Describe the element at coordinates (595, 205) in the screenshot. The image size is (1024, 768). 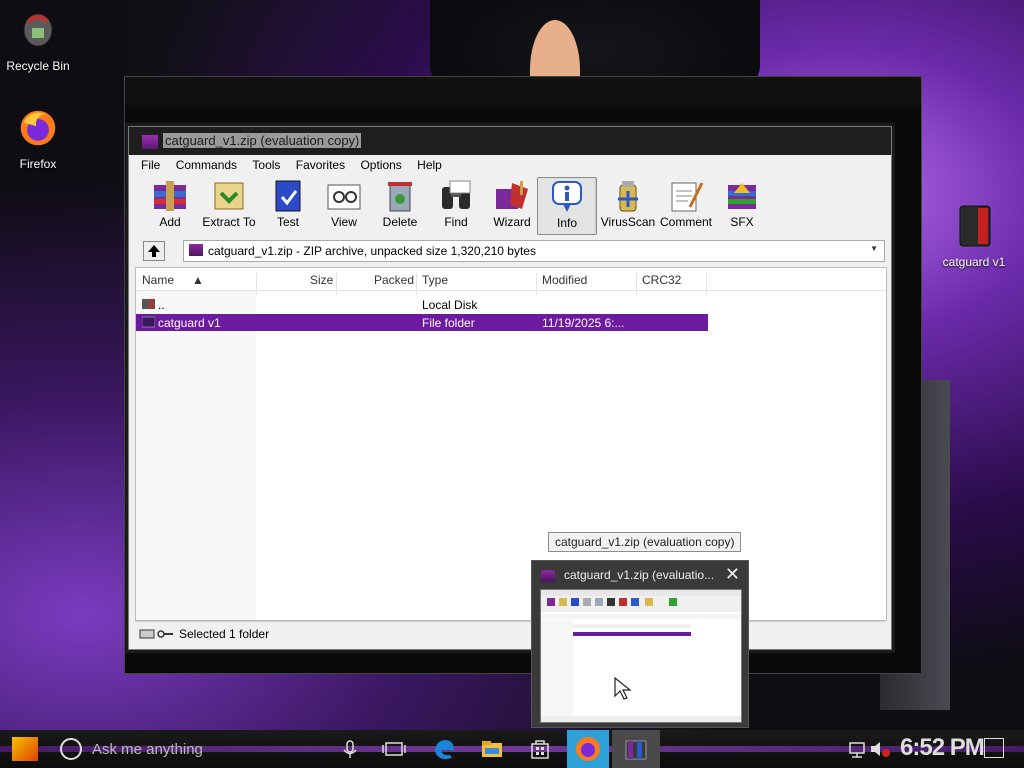
I see `toolbar-separator` at that location.